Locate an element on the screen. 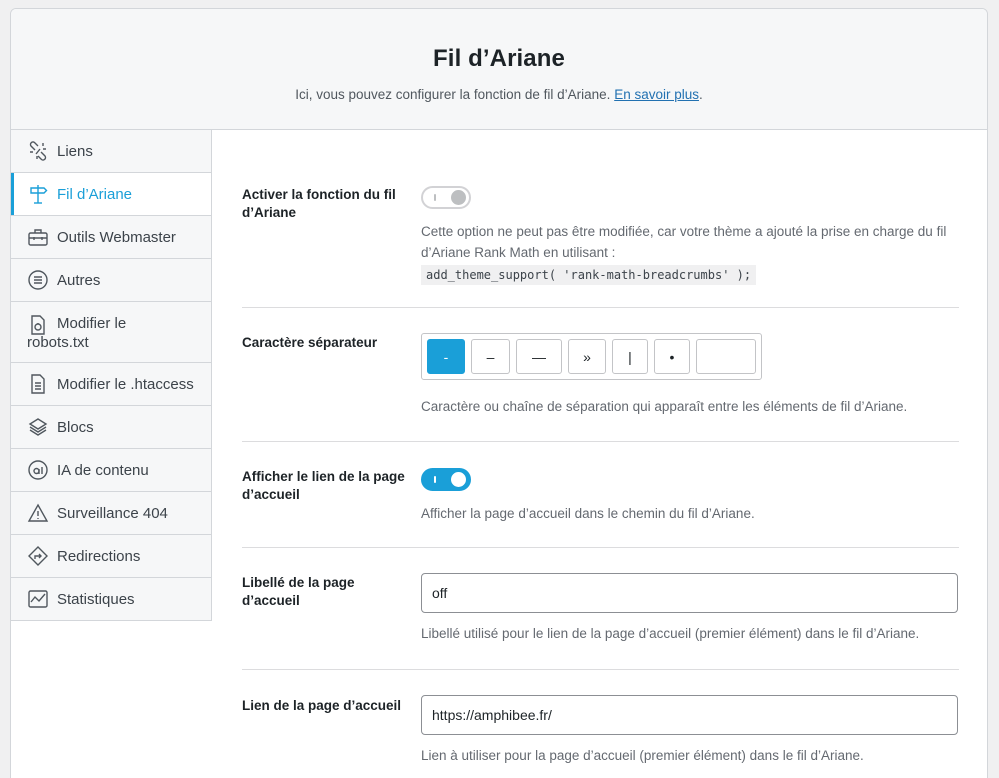 The width and height of the screenshot is (999, 778). sidebar-item-robots-txt: Modifier le robots.txt is located at coordinates (111, 332).